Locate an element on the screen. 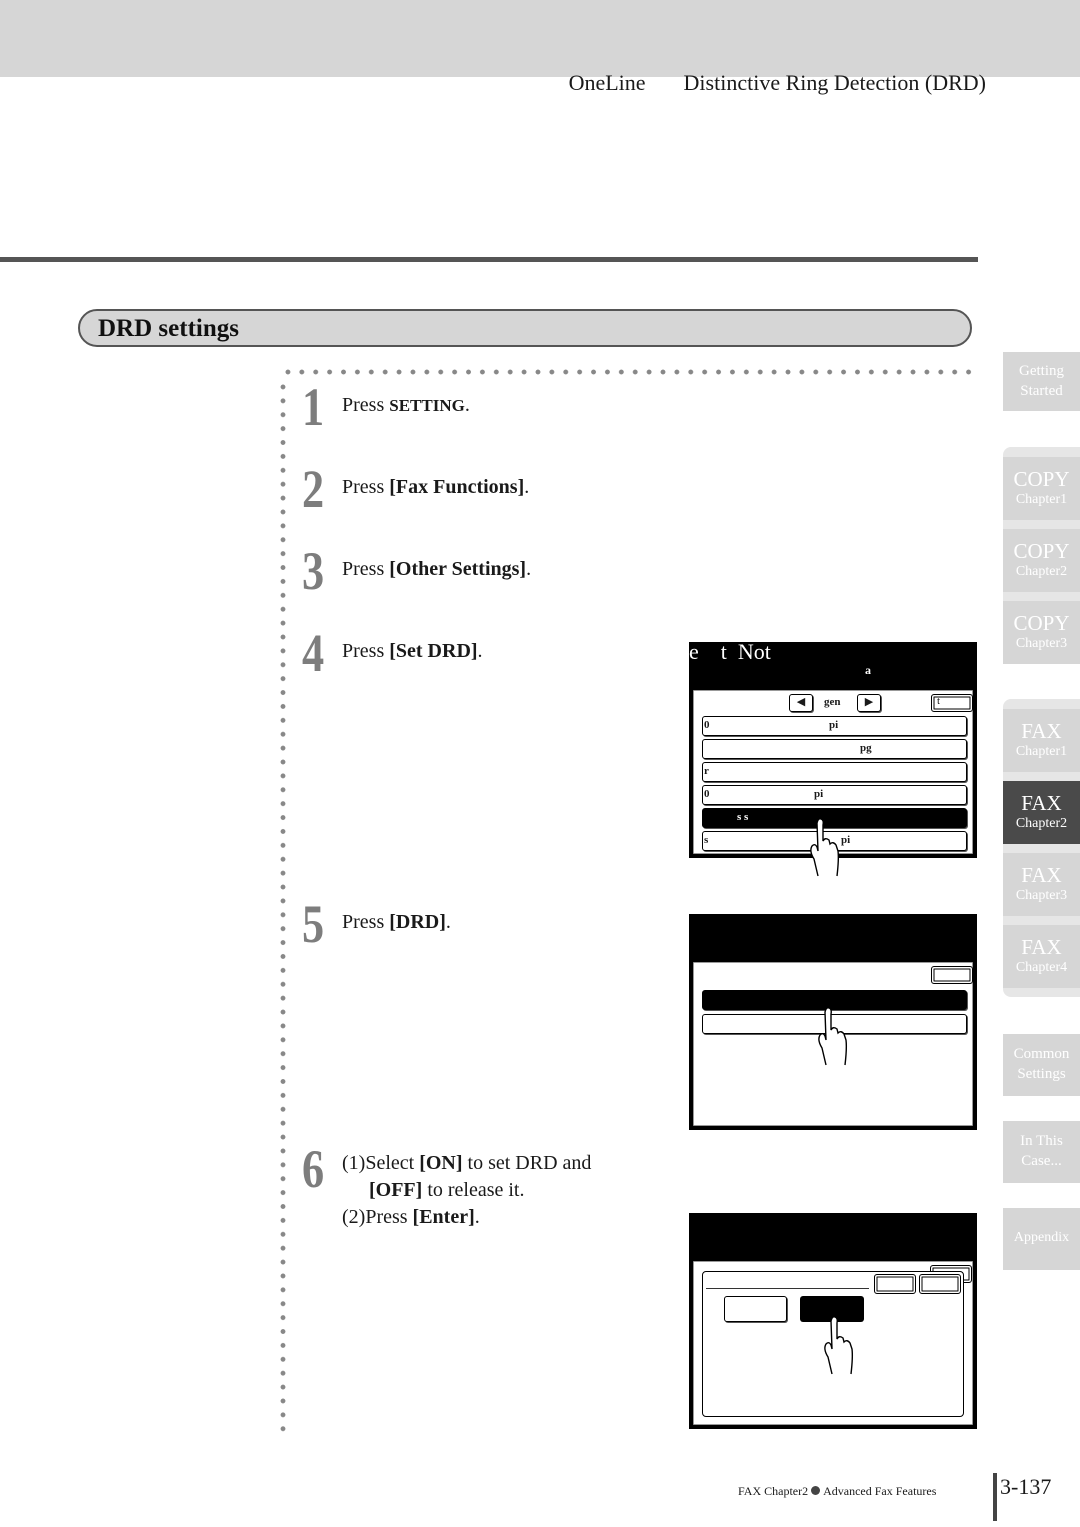 This screenshot has width=1080, height=1527. next-page-button: ▶ is located at coordinates (869, 703).